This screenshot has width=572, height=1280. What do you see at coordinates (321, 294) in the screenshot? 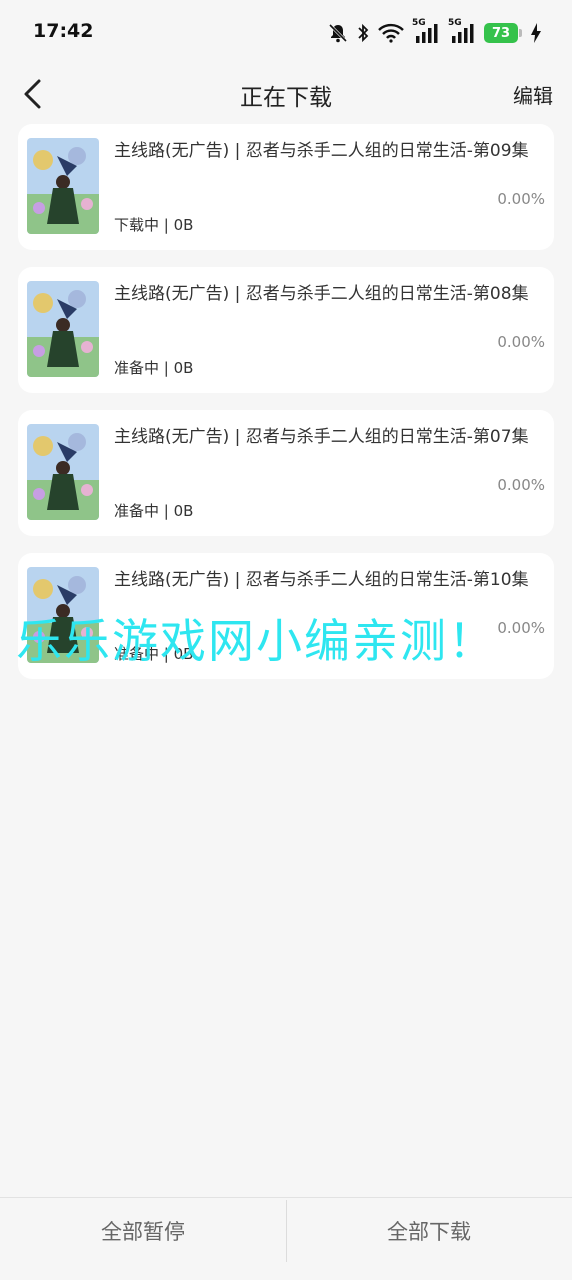
I see `download-title: 主线路(无广告) | 忍者与杀手二人组的日常生活-第08集` at bounding box center [321, 294].